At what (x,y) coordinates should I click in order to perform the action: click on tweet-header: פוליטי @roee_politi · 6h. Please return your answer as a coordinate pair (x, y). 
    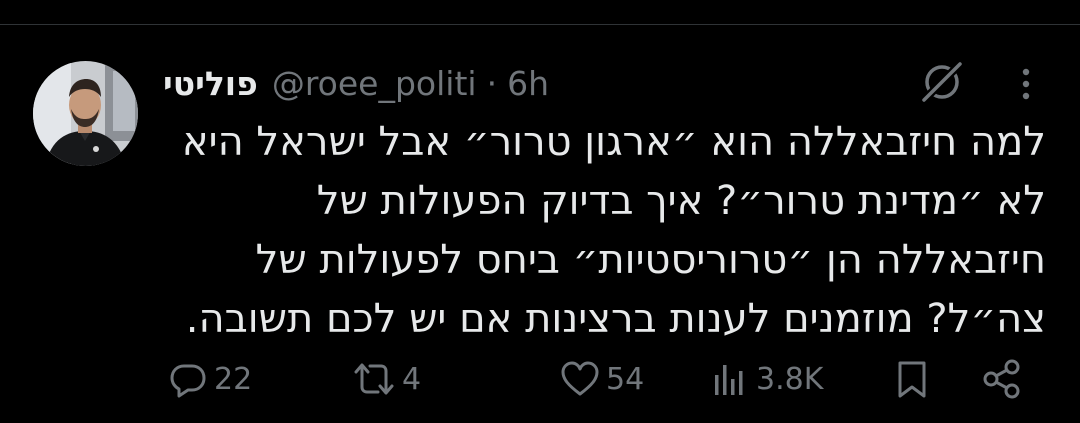
    Looking at the image, I should click on (356, 83).